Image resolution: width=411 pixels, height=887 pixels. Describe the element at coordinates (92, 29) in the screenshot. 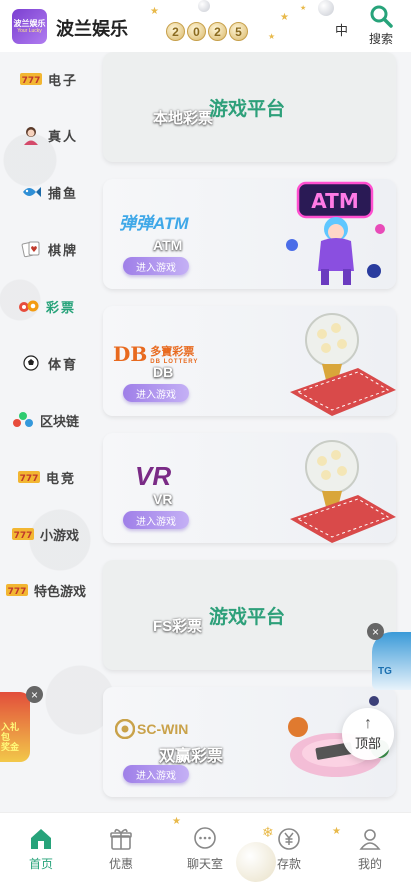

I see `app-title: 波兰娱乐` at that location.